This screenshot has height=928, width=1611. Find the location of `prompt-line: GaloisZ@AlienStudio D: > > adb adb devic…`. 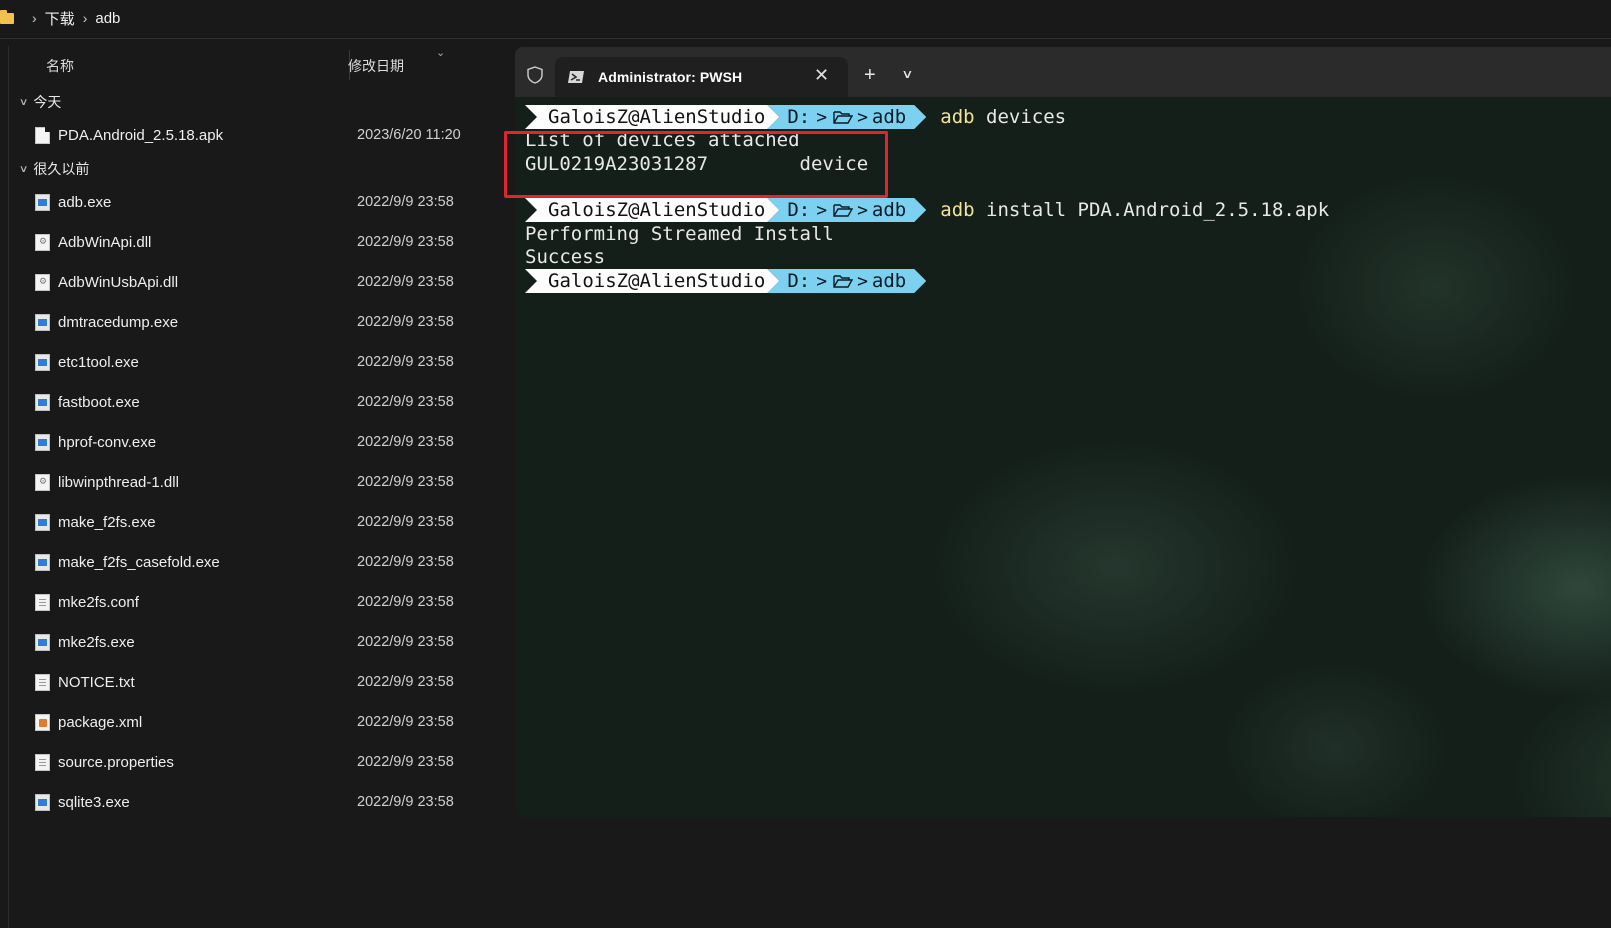

prompt-line: GaloisZ@AlienStudio D: > > adb adb devic… is located at coordinates (795, 117).